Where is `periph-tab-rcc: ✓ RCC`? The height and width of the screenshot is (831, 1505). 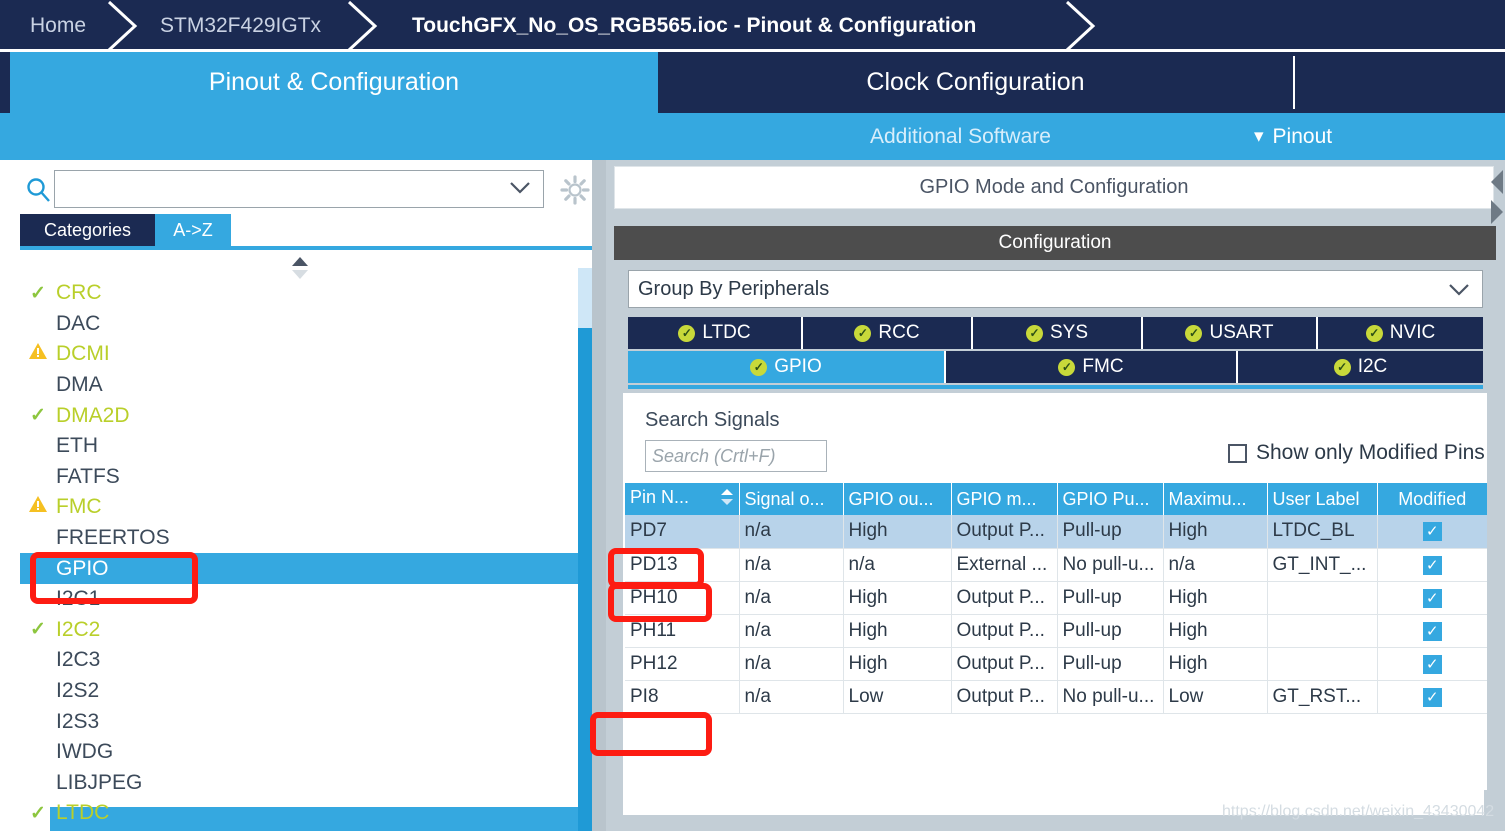
periph-tab-rcc: ✓ RCC is located at coordinates (888, 333).